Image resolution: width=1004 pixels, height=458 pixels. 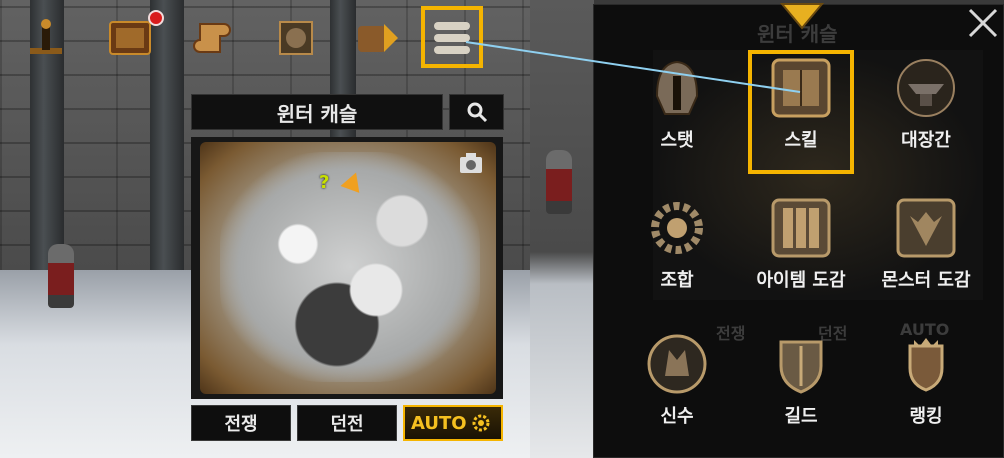 What do you see at coordinates (677, 87) in the screenshot?
I see `helmet-icon` at bounding box center [677, 87].